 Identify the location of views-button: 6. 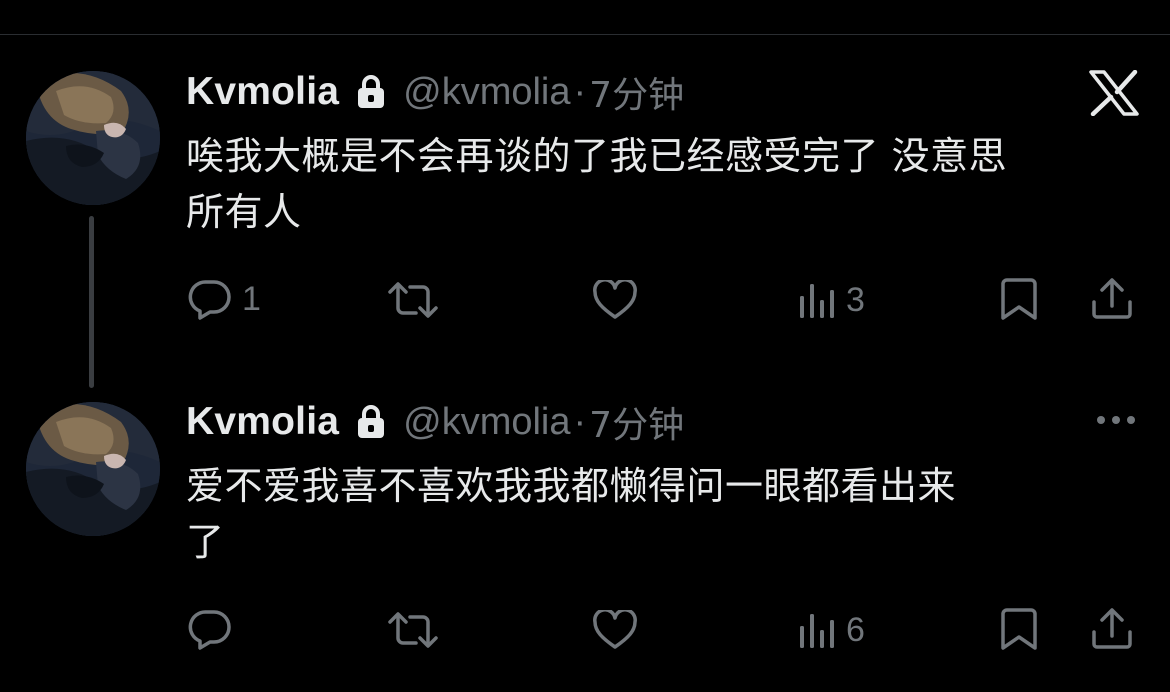
(831, 630).